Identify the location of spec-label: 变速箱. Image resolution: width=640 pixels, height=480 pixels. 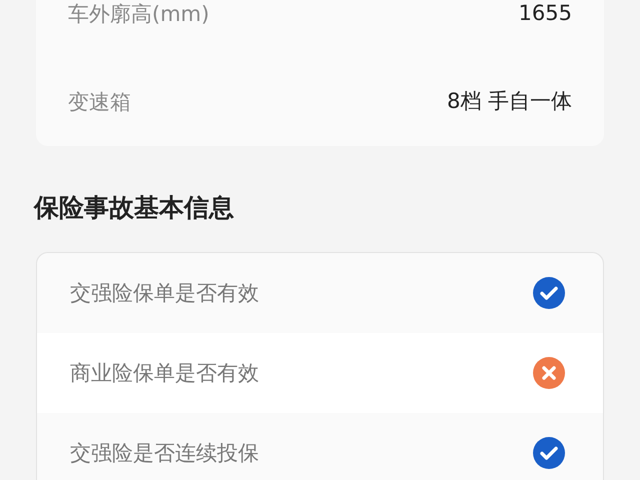
(99, 102).